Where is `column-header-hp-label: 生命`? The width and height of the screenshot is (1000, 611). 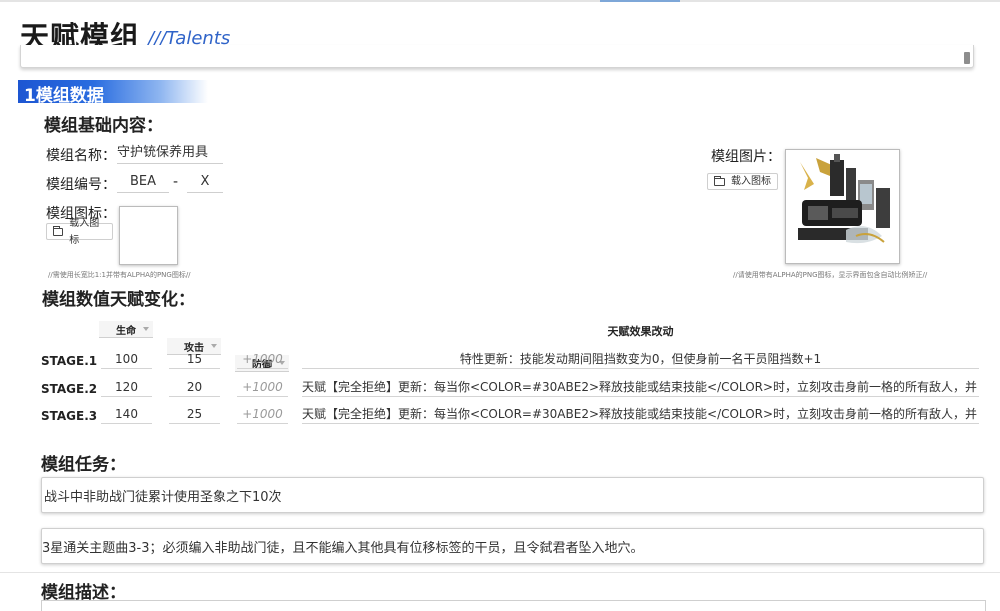
column-header-hp-label: 生命 is located at coordinates (126, 331).